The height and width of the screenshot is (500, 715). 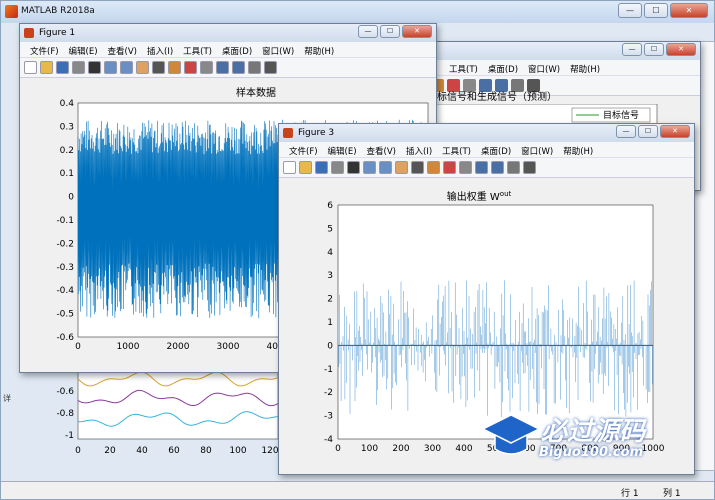 I want to click on minimize-button: —, so click(x=630, y=10).